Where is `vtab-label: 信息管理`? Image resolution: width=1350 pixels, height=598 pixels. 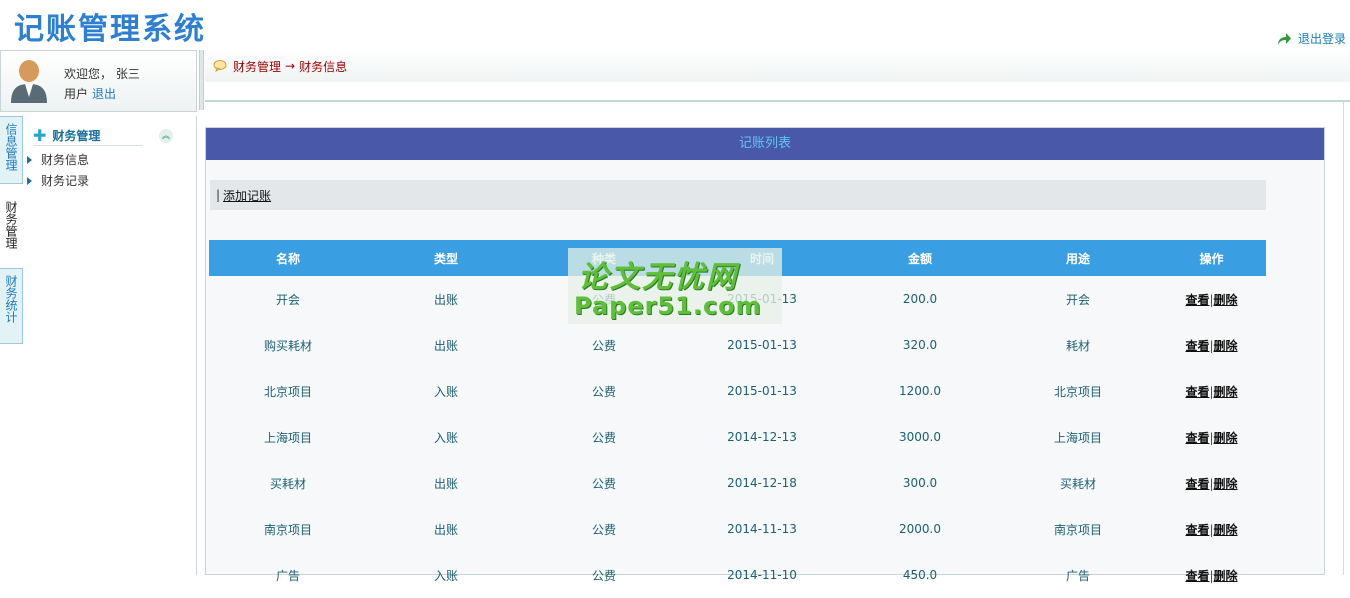 vtab-label: 信息管理 is located at coordinates (11, 147).